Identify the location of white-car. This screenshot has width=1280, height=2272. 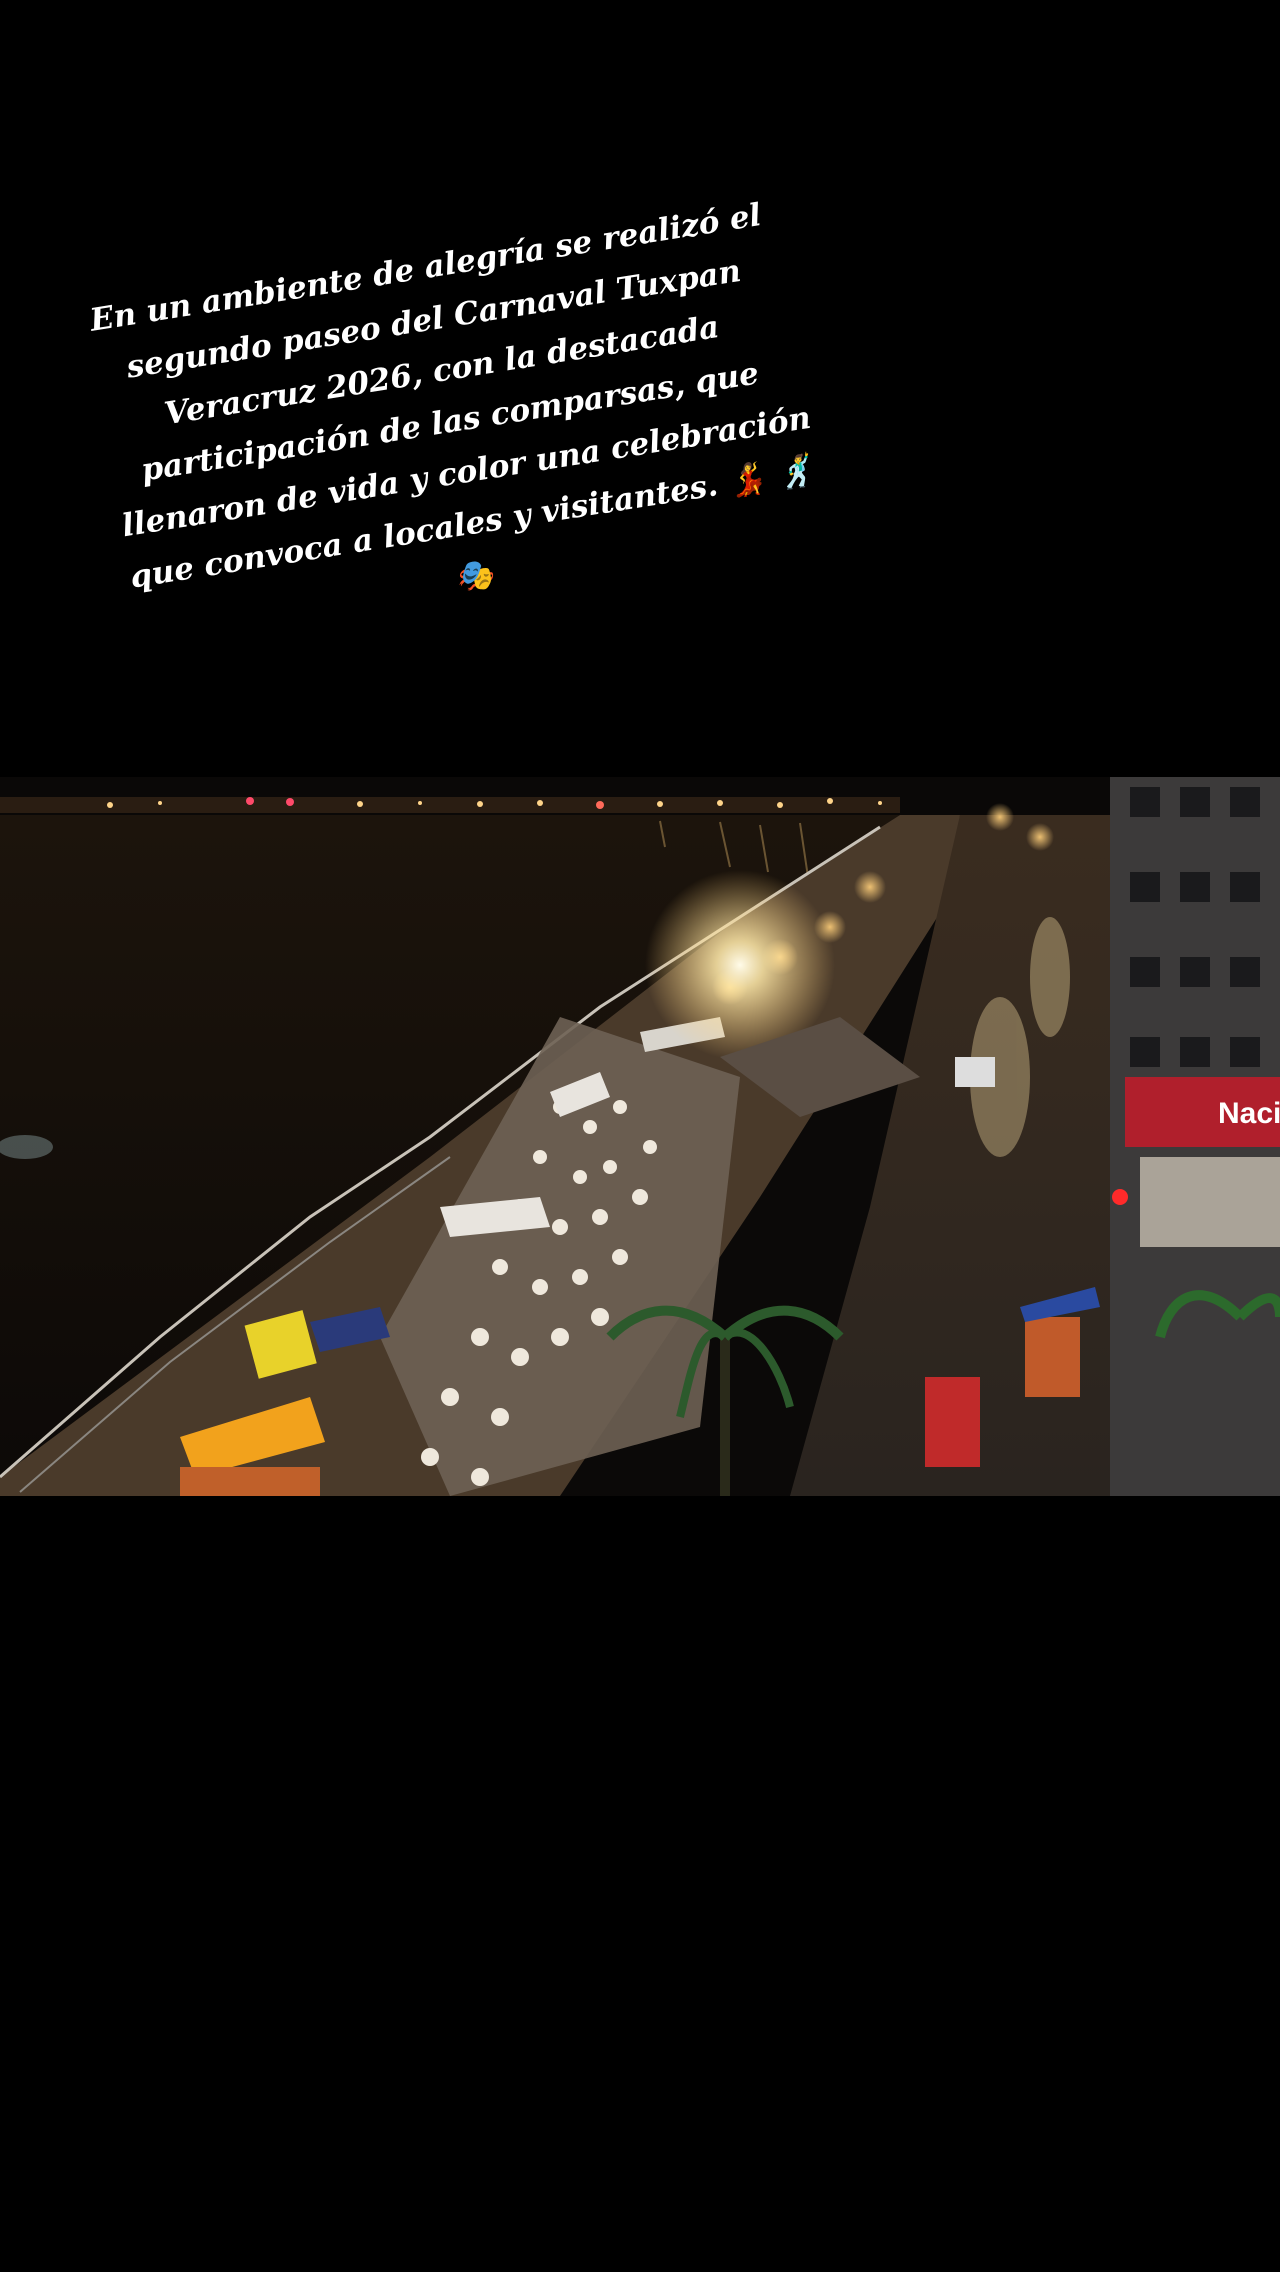
(975, 1072).